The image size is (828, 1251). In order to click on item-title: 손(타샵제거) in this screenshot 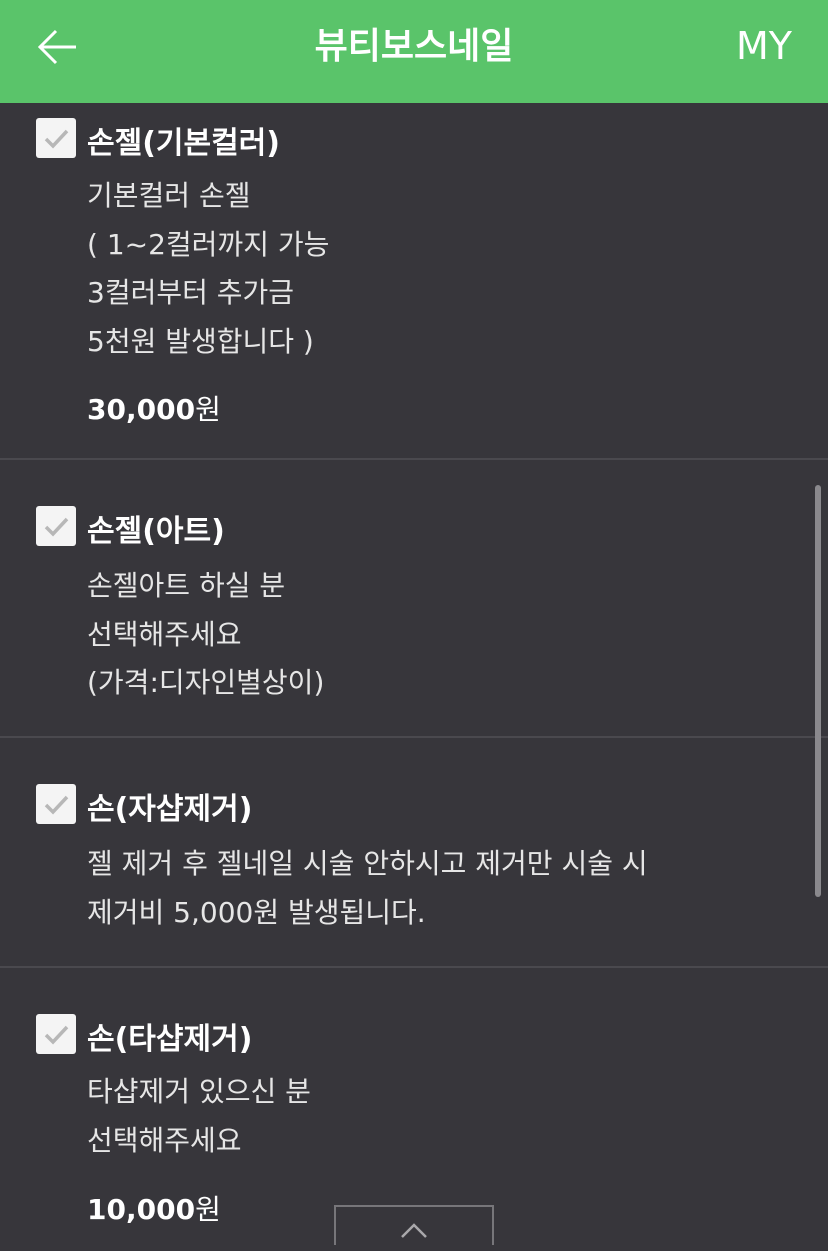, I will do `click(170, 1039)`.